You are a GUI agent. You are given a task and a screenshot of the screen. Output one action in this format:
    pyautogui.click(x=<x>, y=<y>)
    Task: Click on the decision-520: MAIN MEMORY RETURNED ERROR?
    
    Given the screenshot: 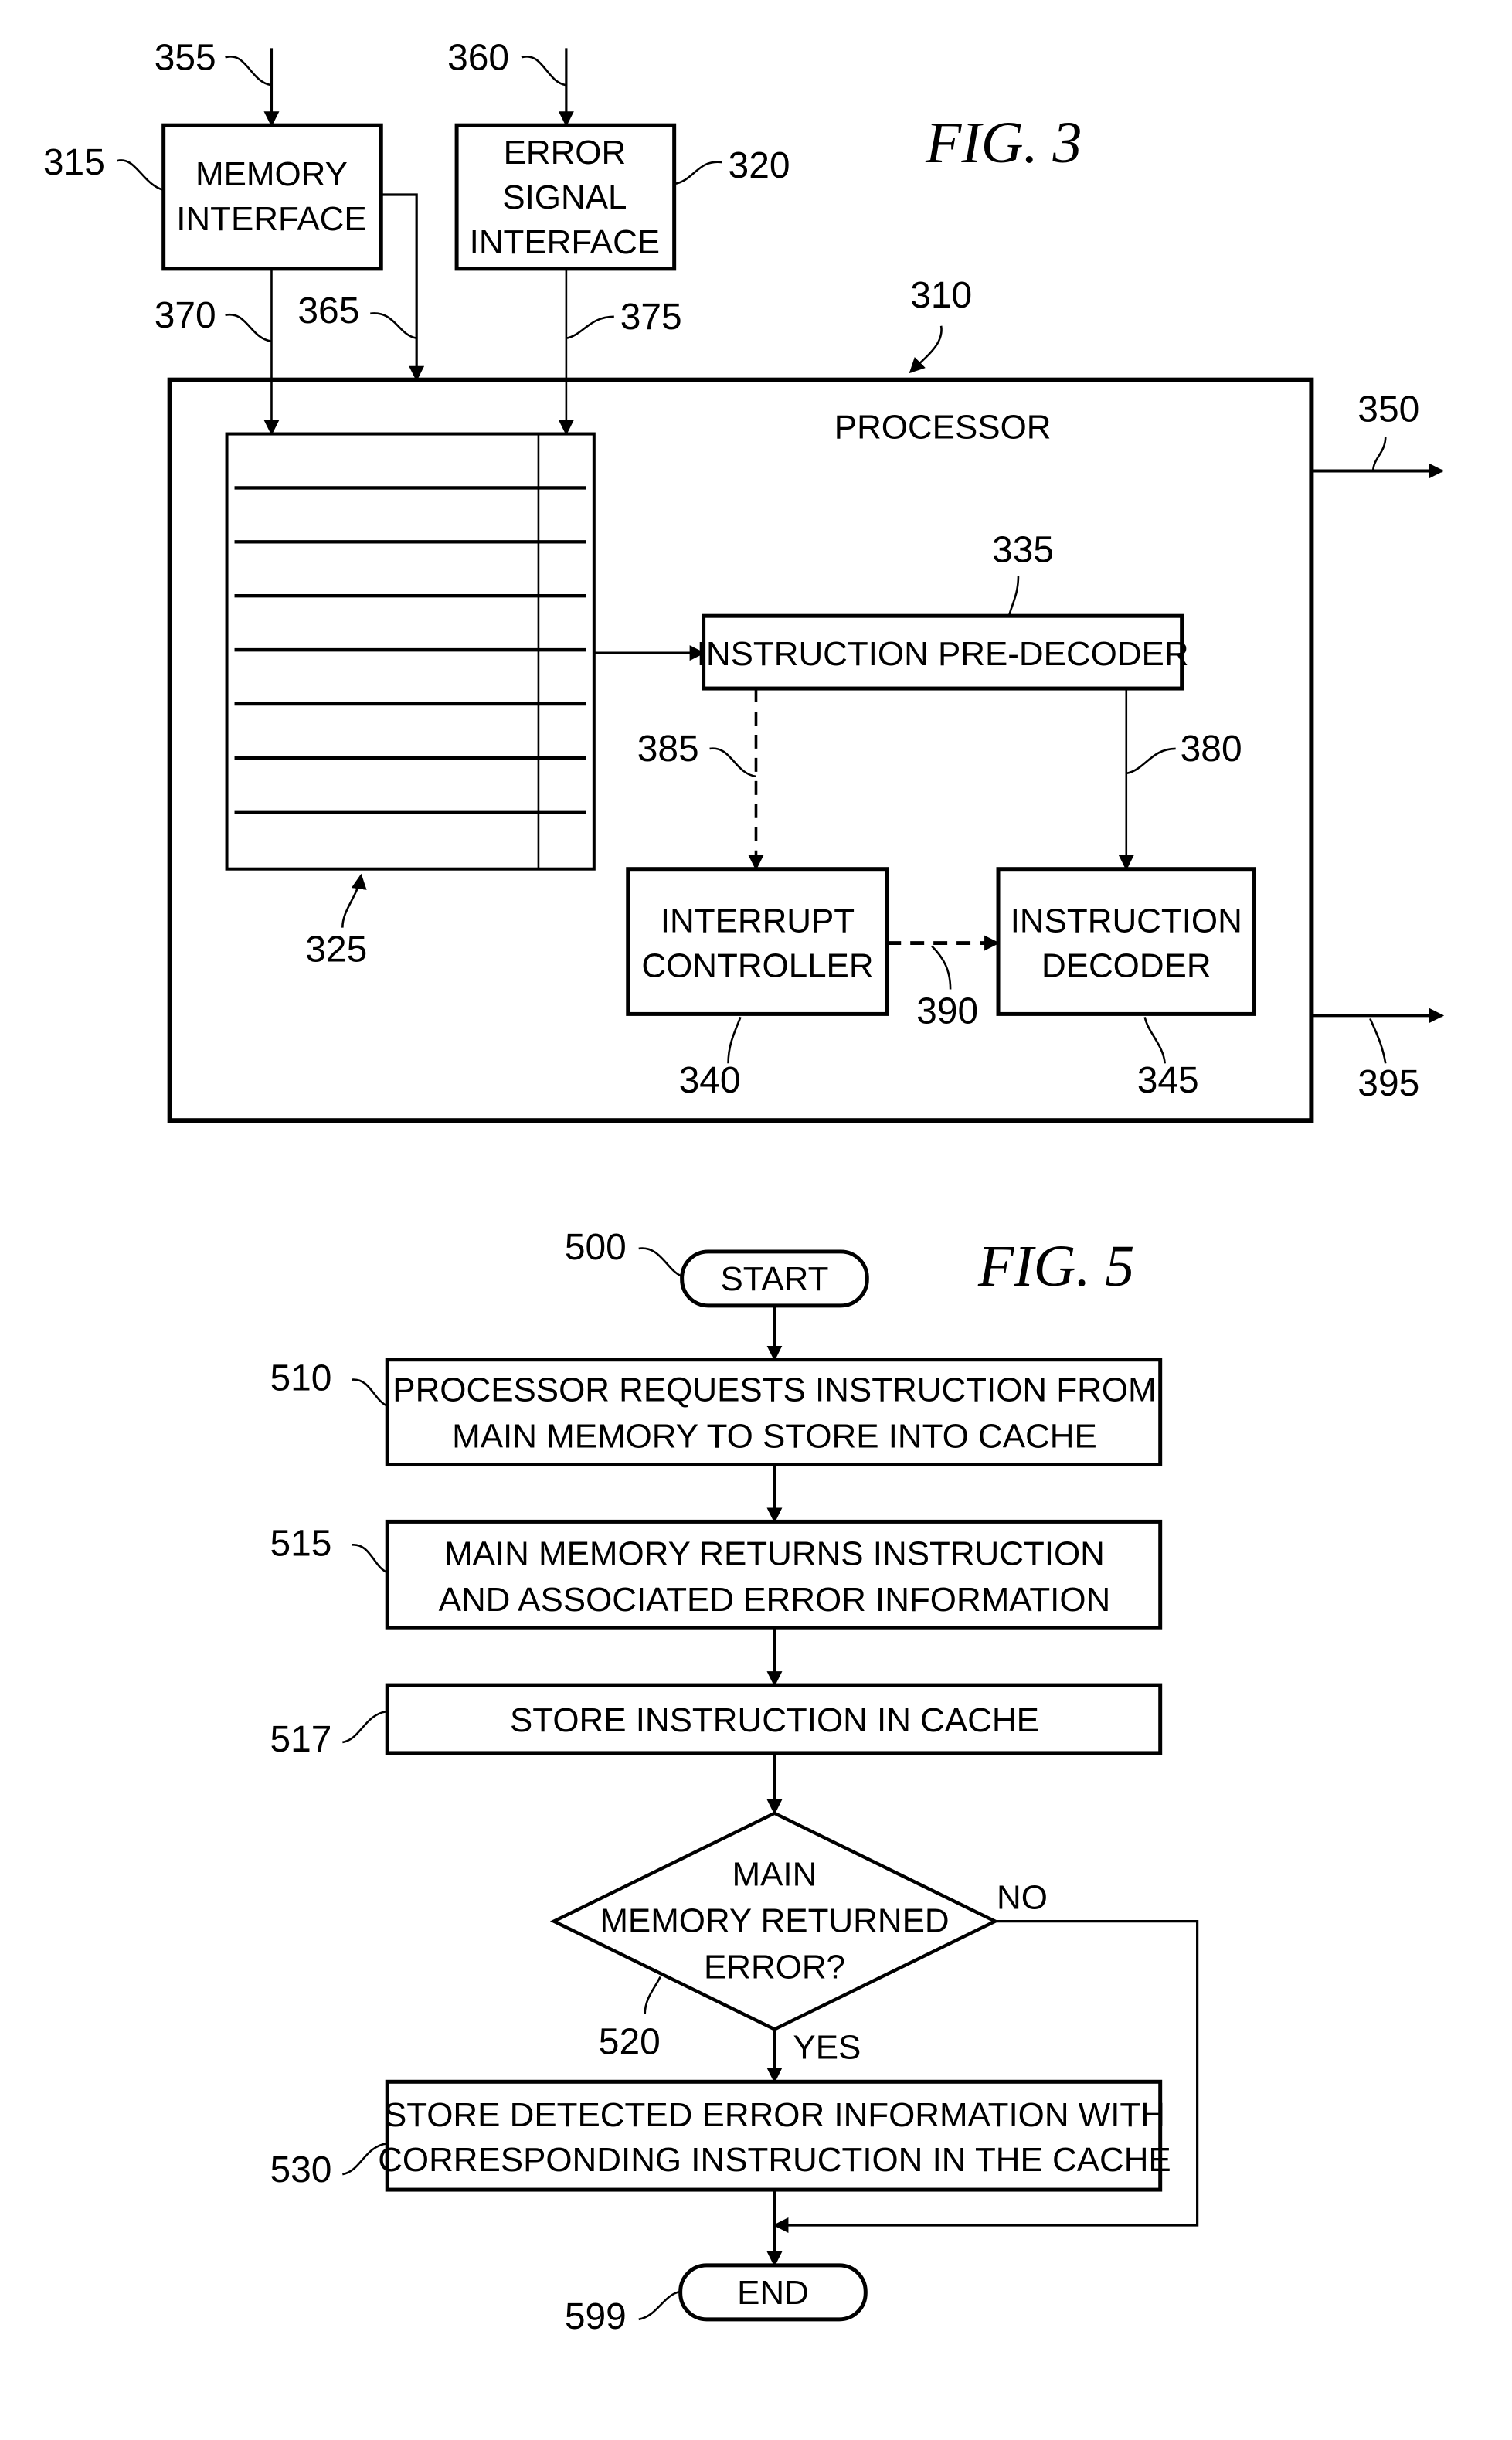 What is the action you would take?
    pyautogui.click(x=774, y=1921)
    